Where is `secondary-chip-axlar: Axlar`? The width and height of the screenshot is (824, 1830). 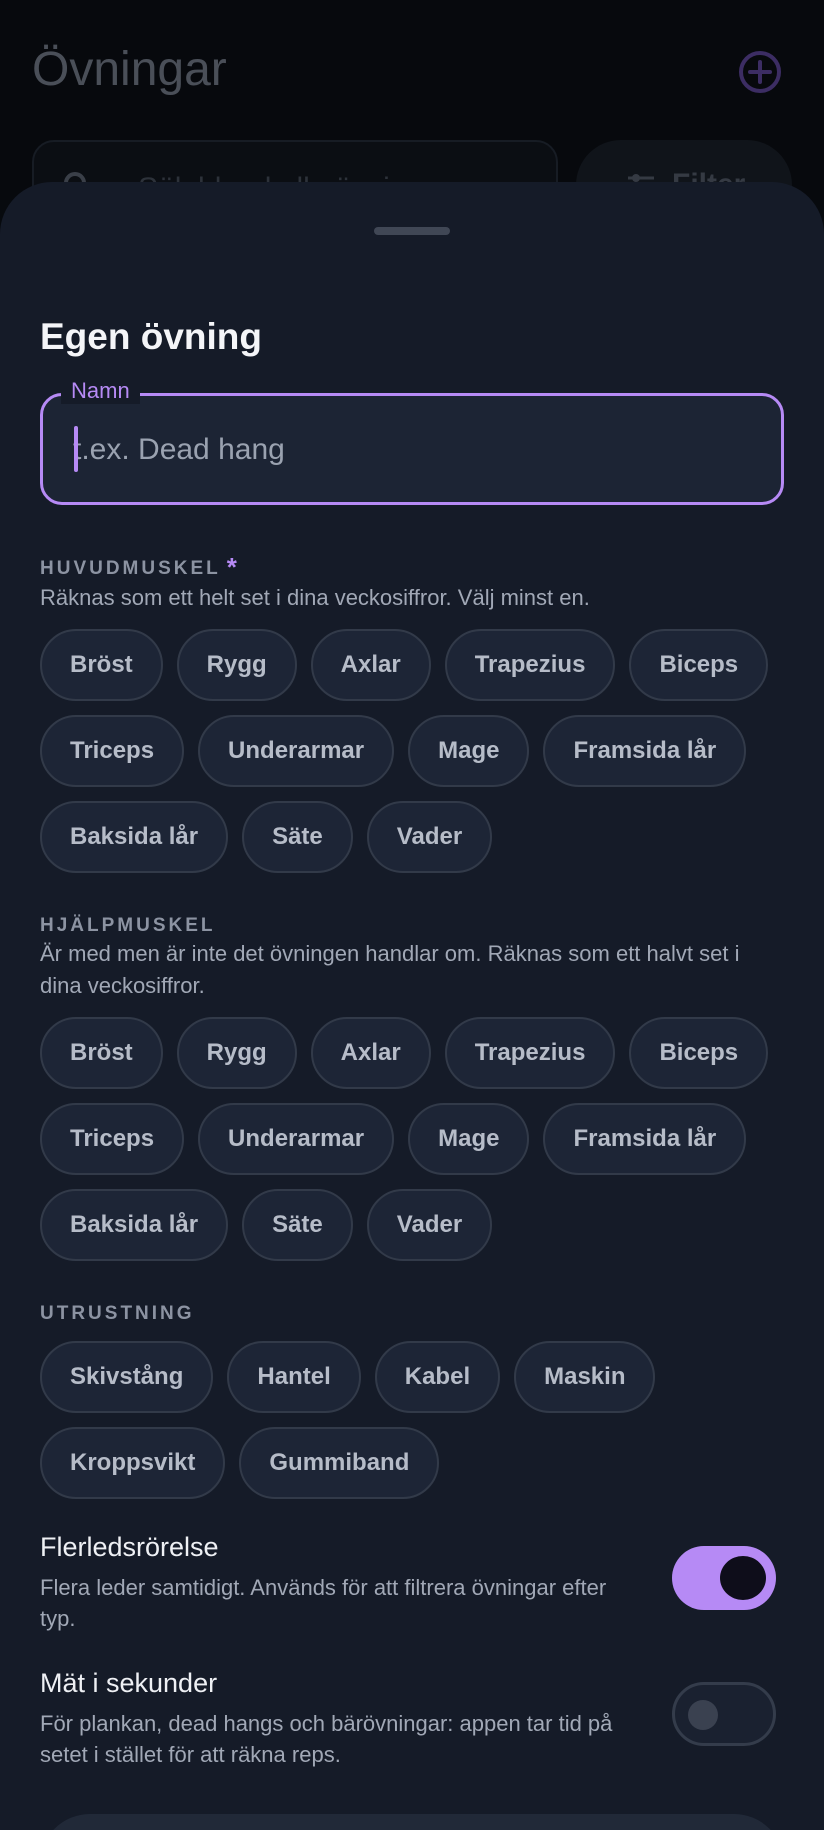 secondary-chip-axlar: Axlar is located at coordinates (370, 1053).